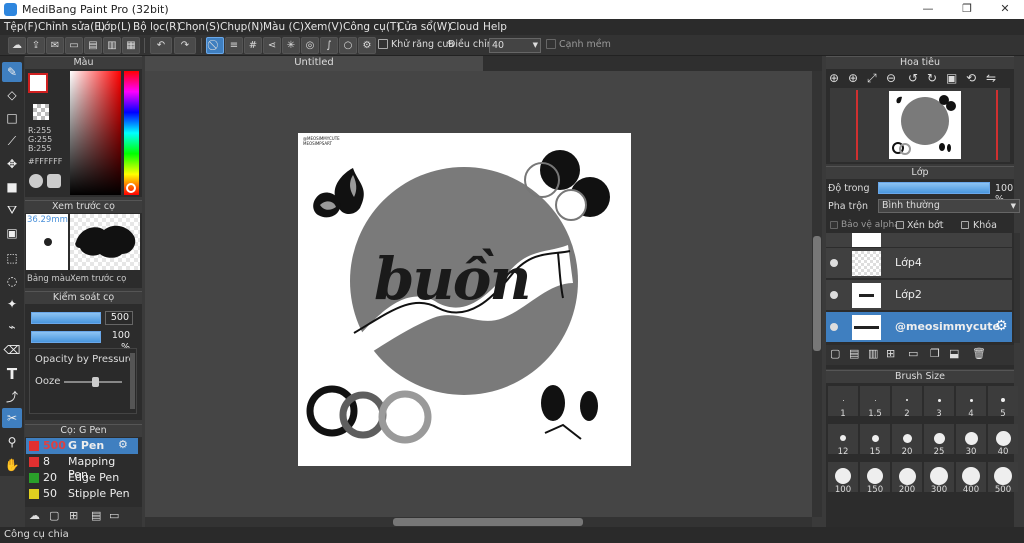  Describe the element at coordinates (1003, 440) in the screenshot. I see `brush-size-option: 40` at that location.